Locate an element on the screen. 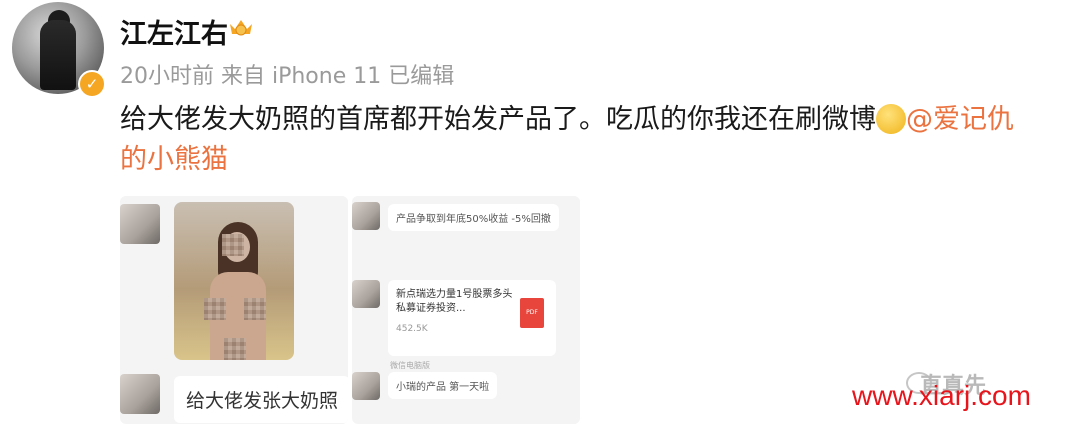 This screenshot has width=1080, height=424. chat-bubble: 给大佬发张大奶照 is located at coordinates (261, 399).